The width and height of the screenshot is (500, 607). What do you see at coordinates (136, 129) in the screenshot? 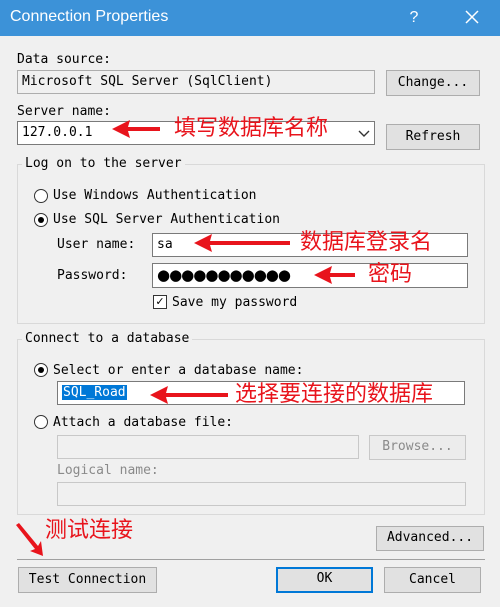
I see `server-annotation-arrow` at bounding box center [136, 129].